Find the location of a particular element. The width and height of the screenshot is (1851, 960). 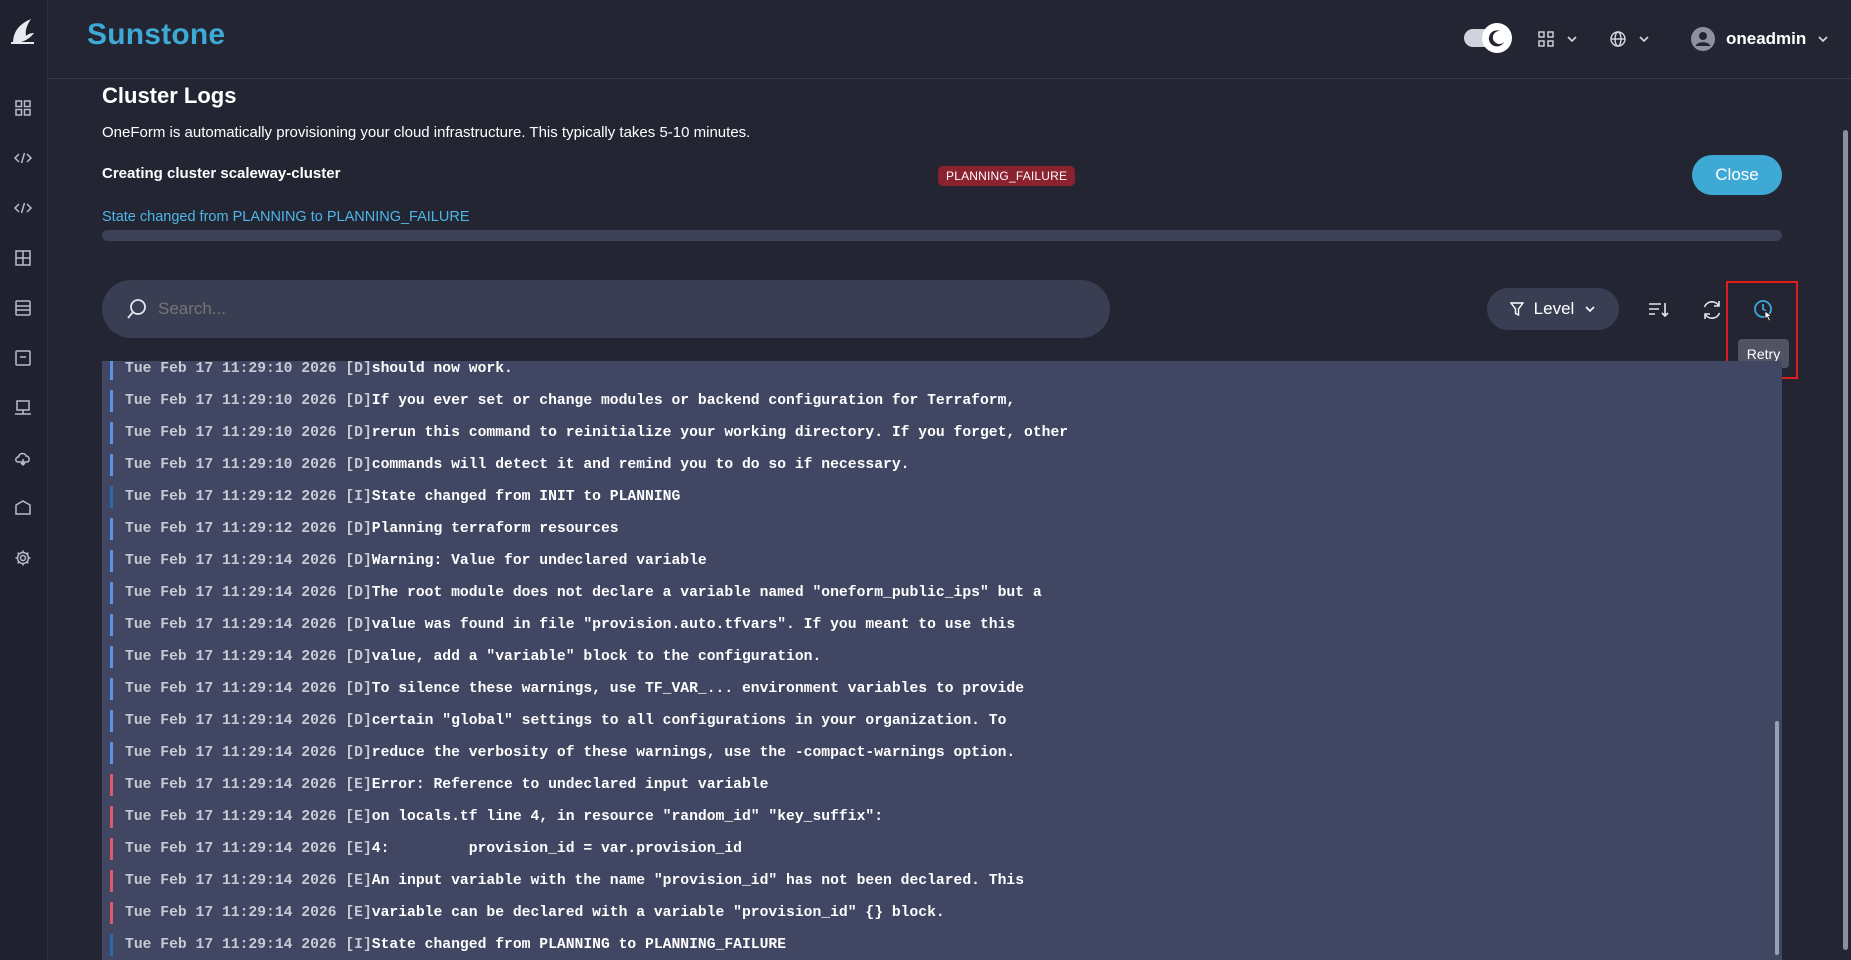

creating-cluster-label: Creating cluster scaleway-cluster is located at coordinates (221, 173).